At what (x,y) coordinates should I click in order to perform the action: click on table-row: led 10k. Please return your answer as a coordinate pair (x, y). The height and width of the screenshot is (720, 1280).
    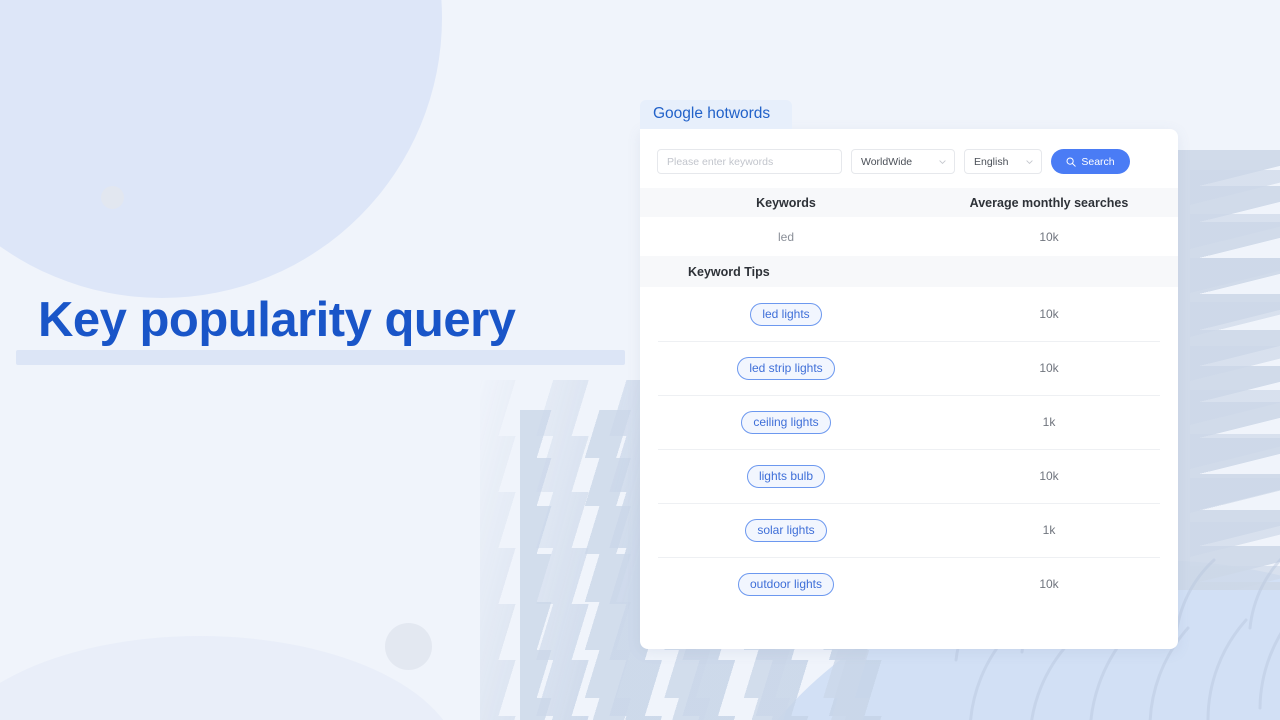
    Looking at the image, I should click on (909, 236).